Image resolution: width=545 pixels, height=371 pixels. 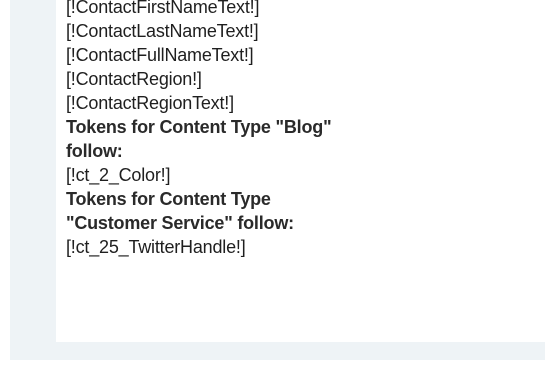 What do you see at coordinates (163, 8) in the screenshot?
I see `token-contact-first-name-text: [!ContactFirstNameText!]` at bounding box center [163, 8].